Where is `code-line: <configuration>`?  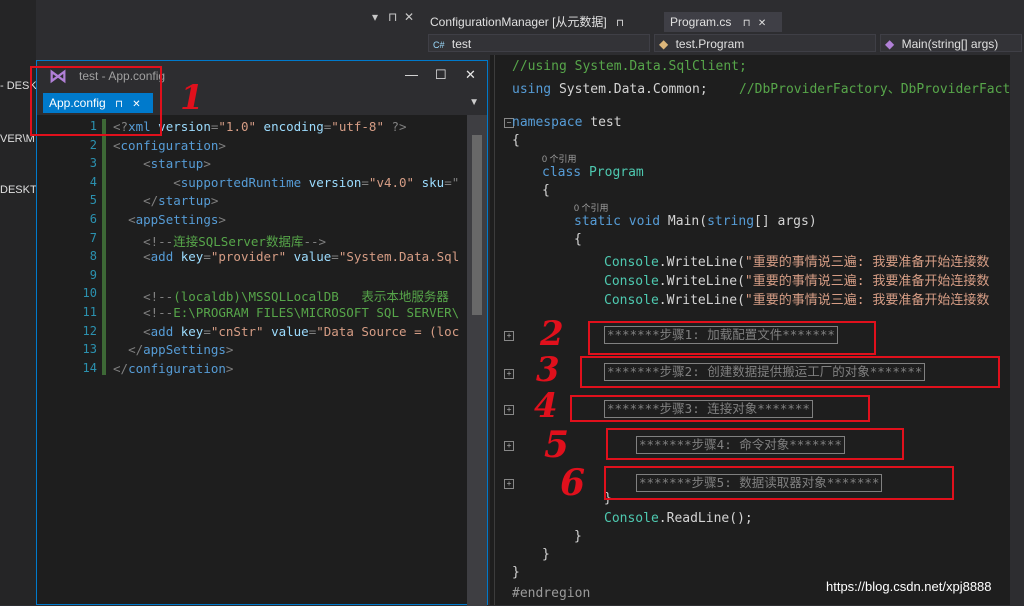
code-line: <configuration> is located at coordinates (169, 145).